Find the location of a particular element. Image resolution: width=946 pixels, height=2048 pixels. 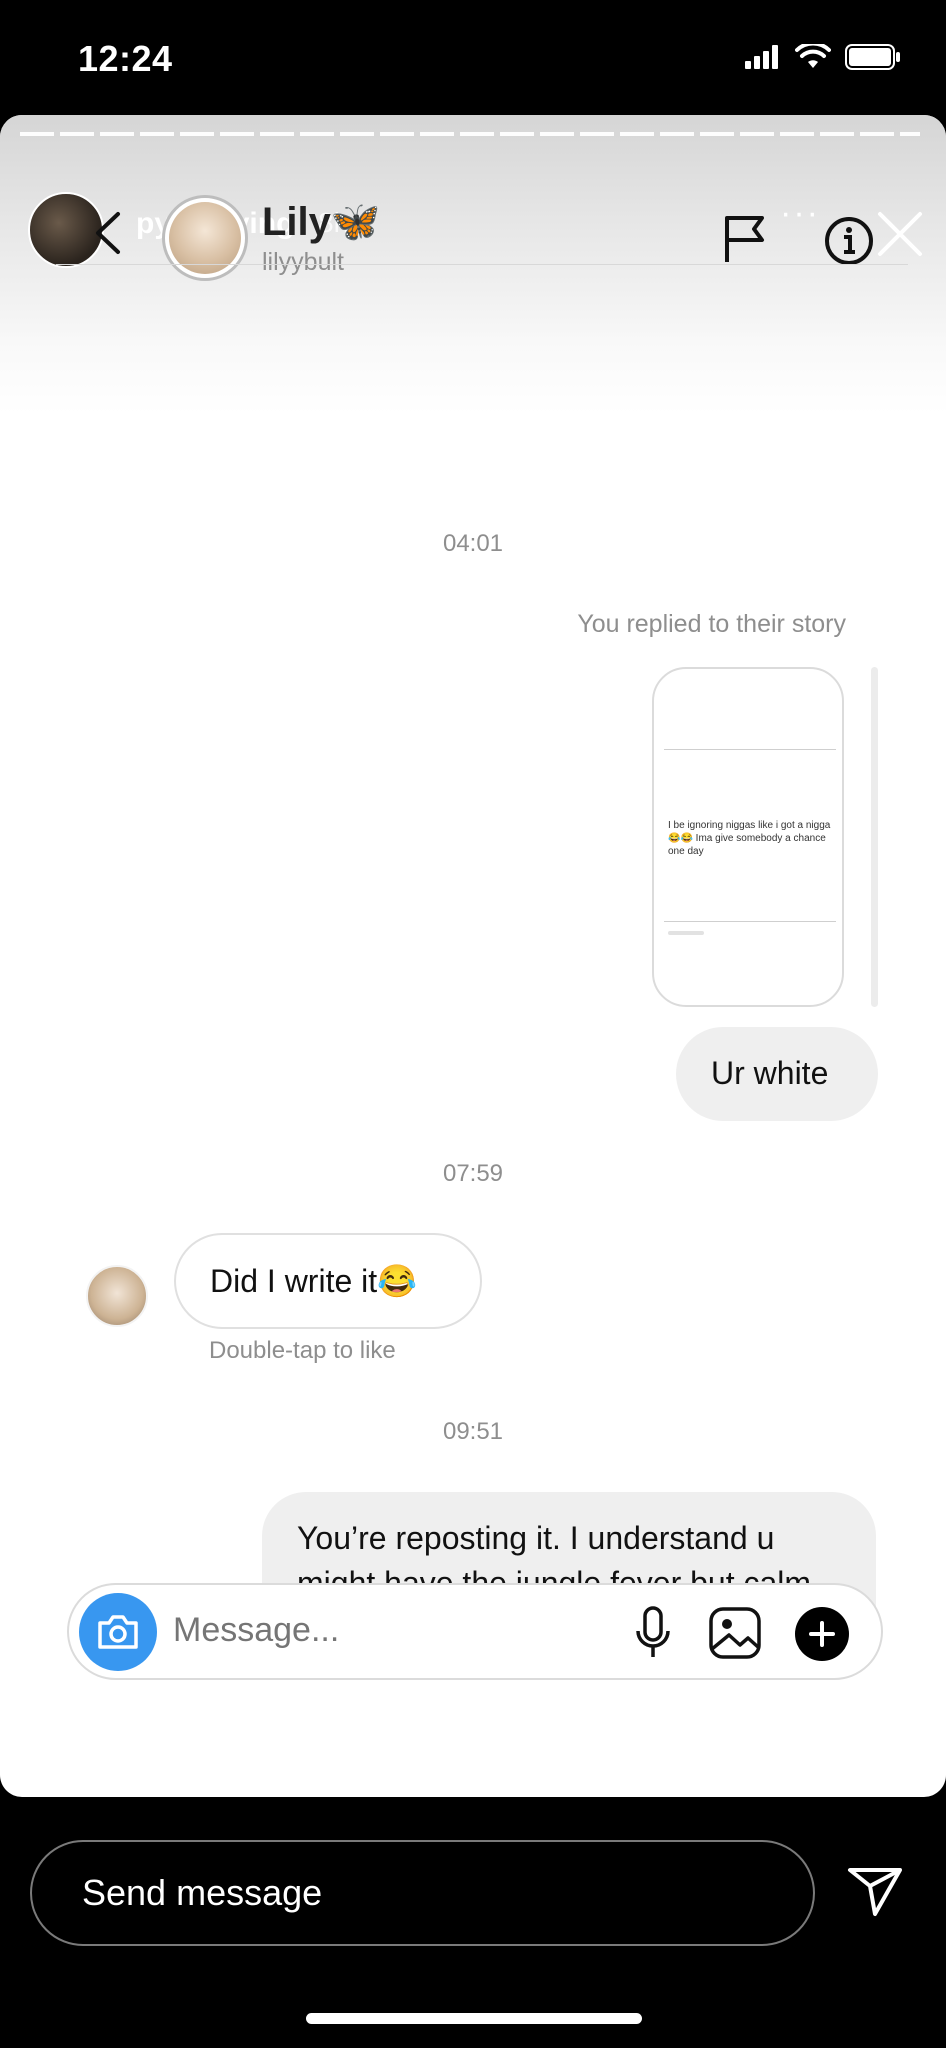

camera-icon is located at coordinates (118, 1632).